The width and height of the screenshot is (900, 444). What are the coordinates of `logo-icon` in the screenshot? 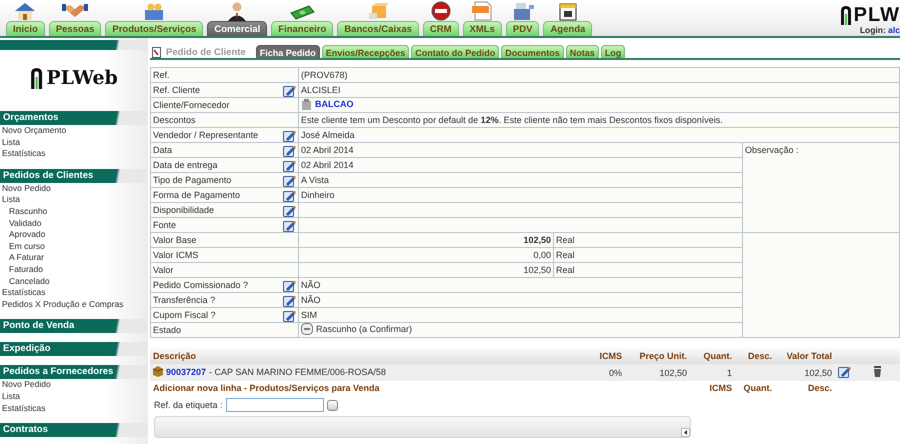 It's located at (37, 78).